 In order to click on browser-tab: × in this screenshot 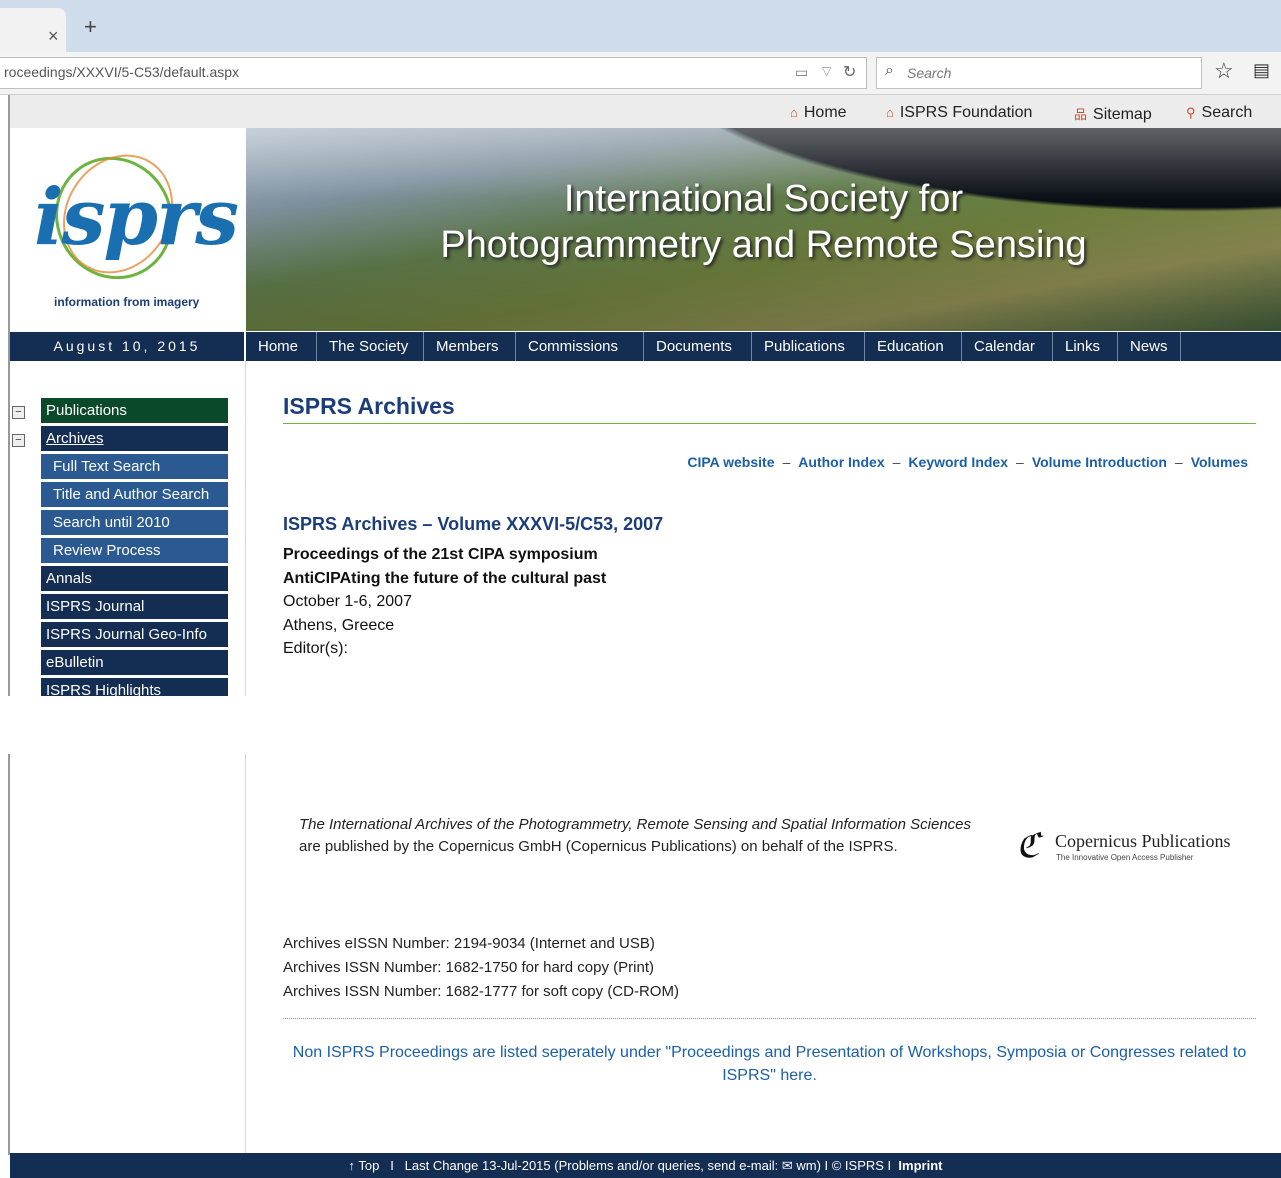, I will do `click(33, 30)`.